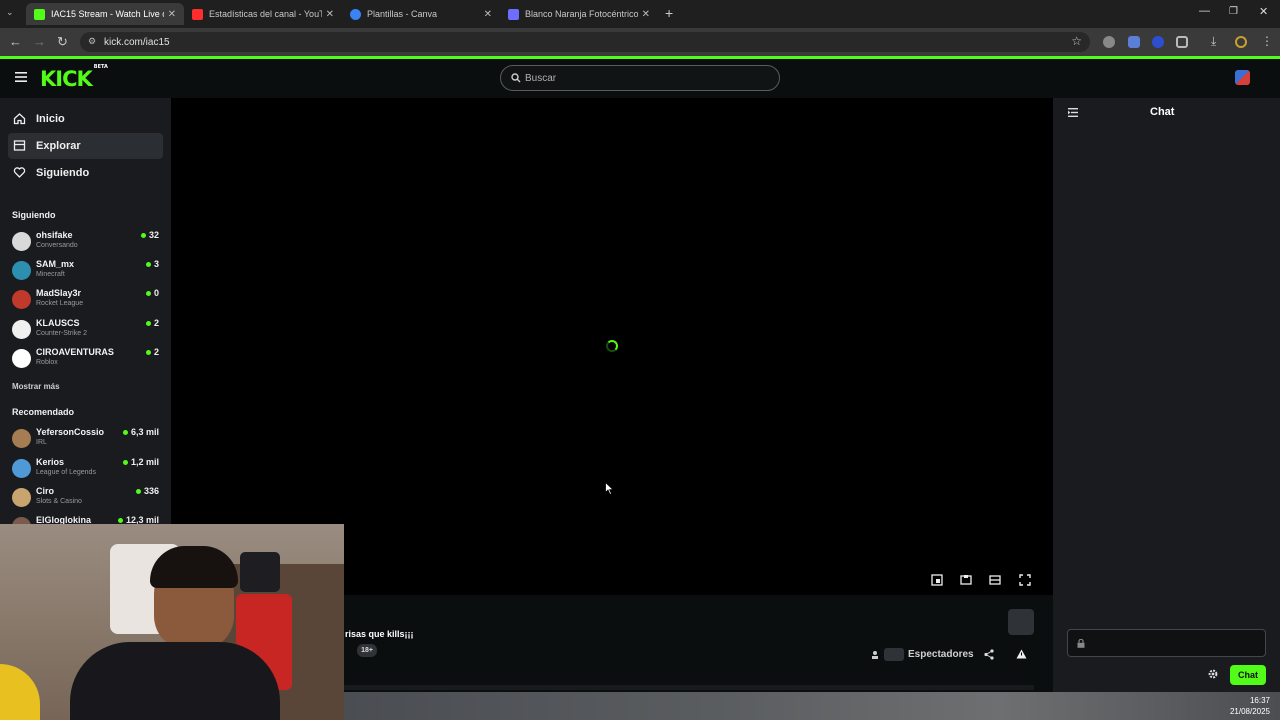 The image size is (1280, 720). I want to click on restore-window-icon: ❐, so click(1233, 11).